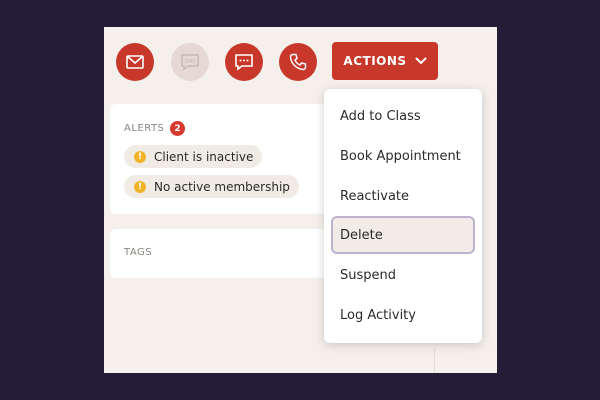 The image size is (600, 400). I want to click on chevron-down-icon, so click(421, 60).